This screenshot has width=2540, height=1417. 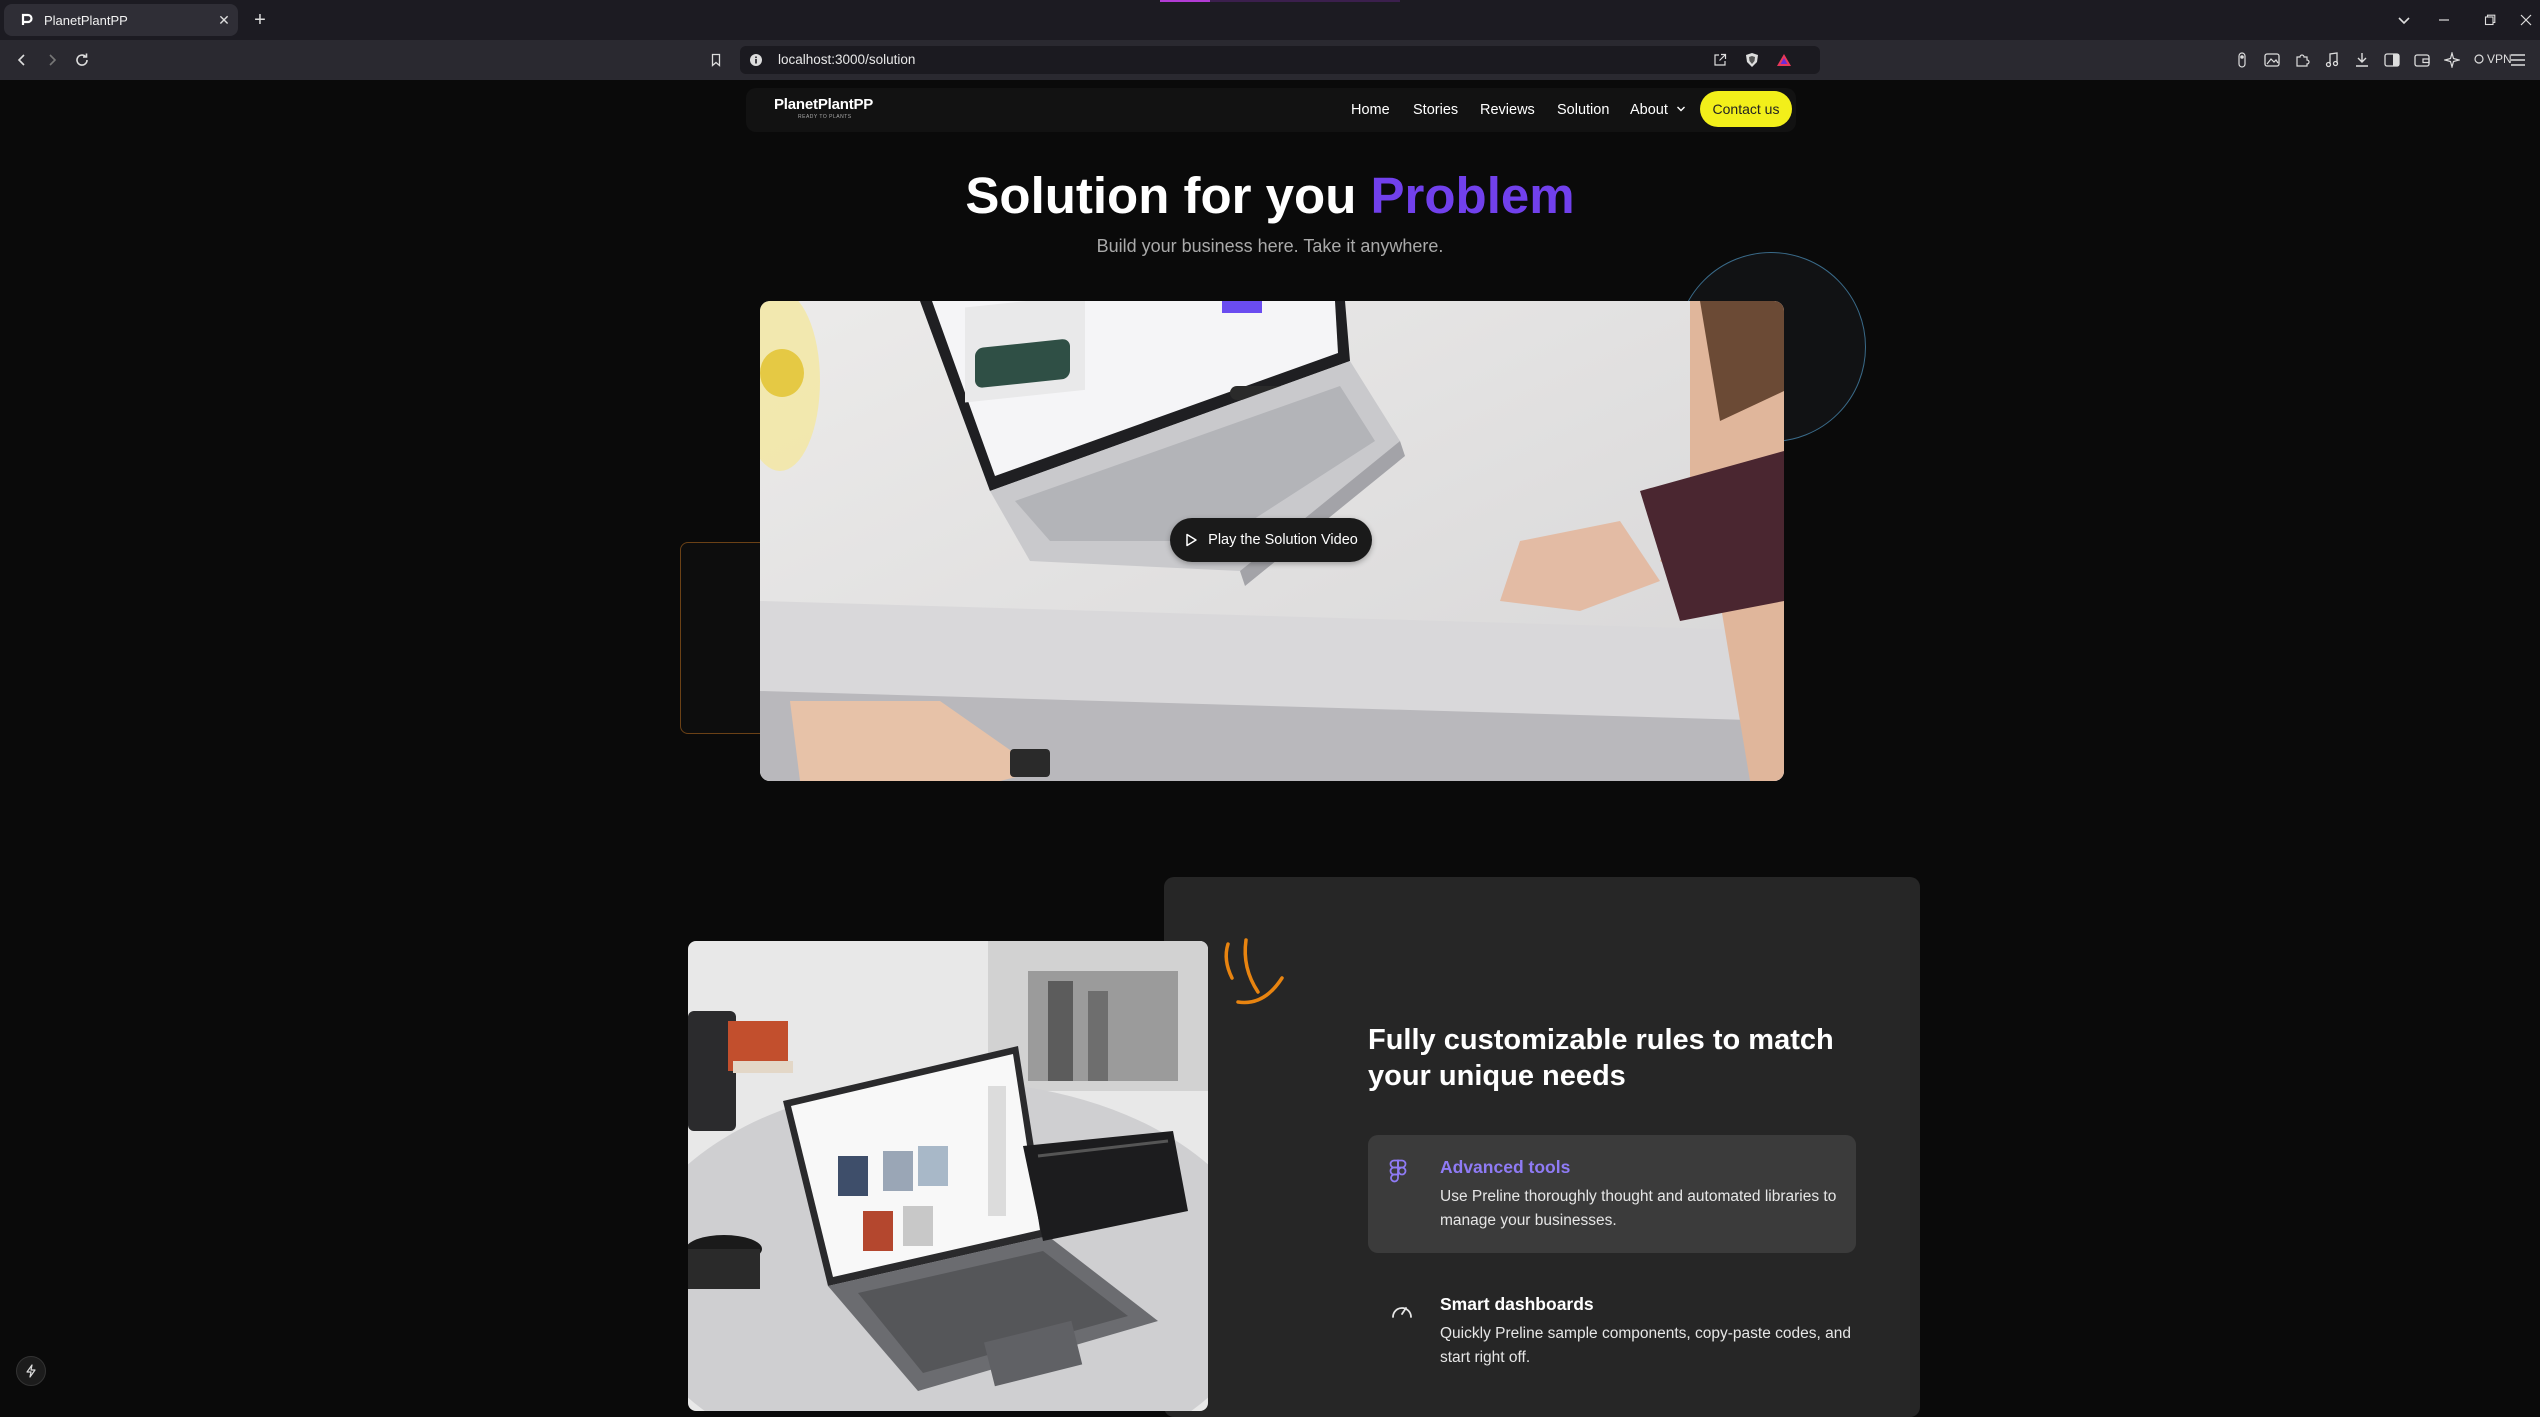 What do you see at coordinates (1752, 60) in the screenshot?
I see `brave-shield-icon` at bounding box center [1752, 60].